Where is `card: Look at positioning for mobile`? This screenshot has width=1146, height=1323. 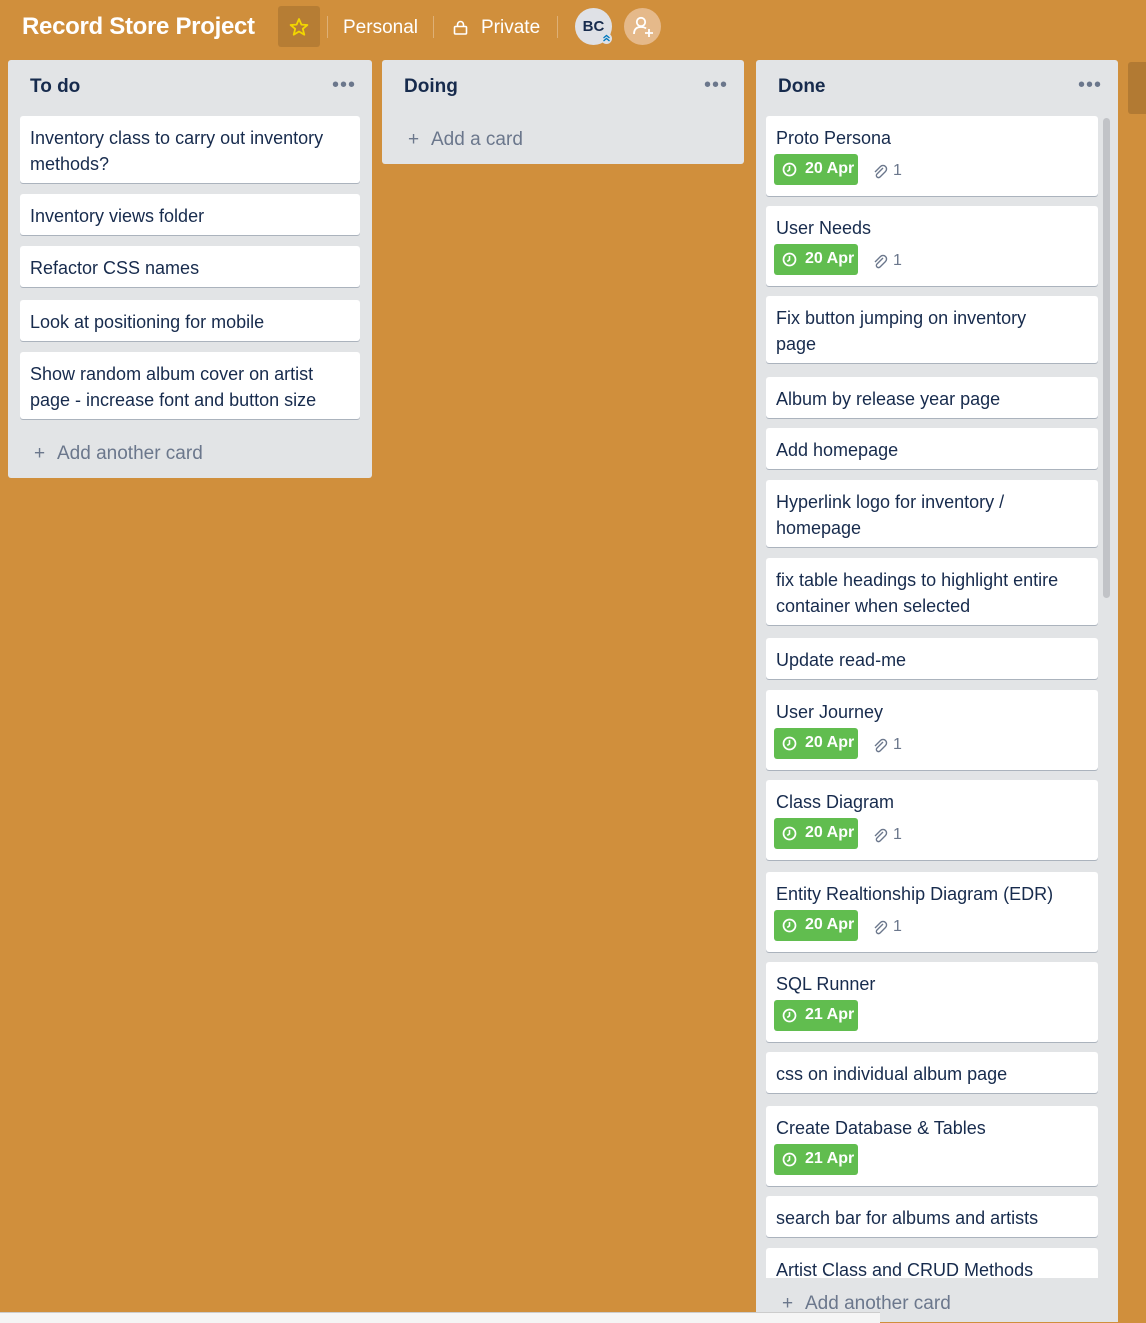
card: Look at positioning for mobile is located at coordinates (190, 320).